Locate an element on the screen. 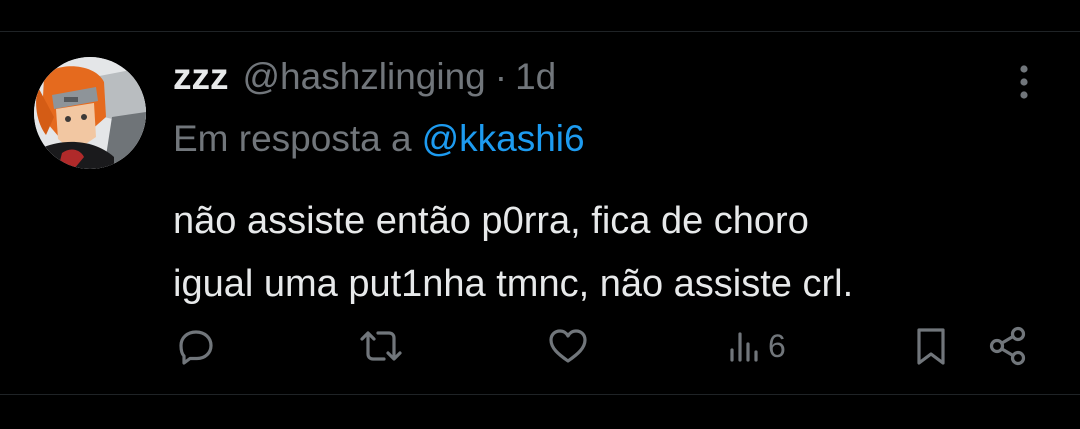 The width and height of the screenshot is (1080, 429). like-button is located at coordinates (568, 346).